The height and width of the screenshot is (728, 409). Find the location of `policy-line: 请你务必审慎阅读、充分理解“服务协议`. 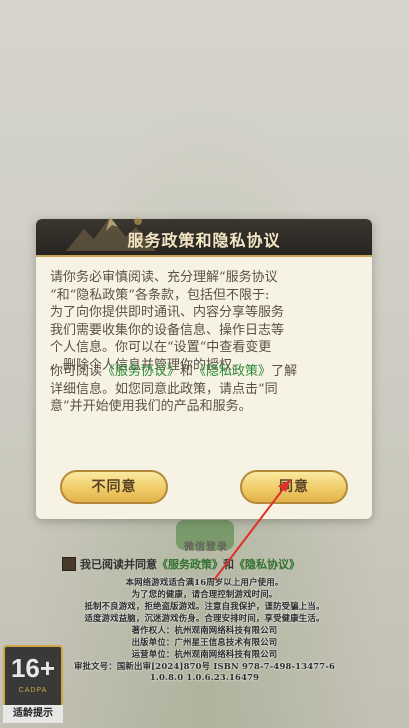

policy-line: 请你务必审慎阅读、充分理解“服务协议 is located at coordinates (164, 277).